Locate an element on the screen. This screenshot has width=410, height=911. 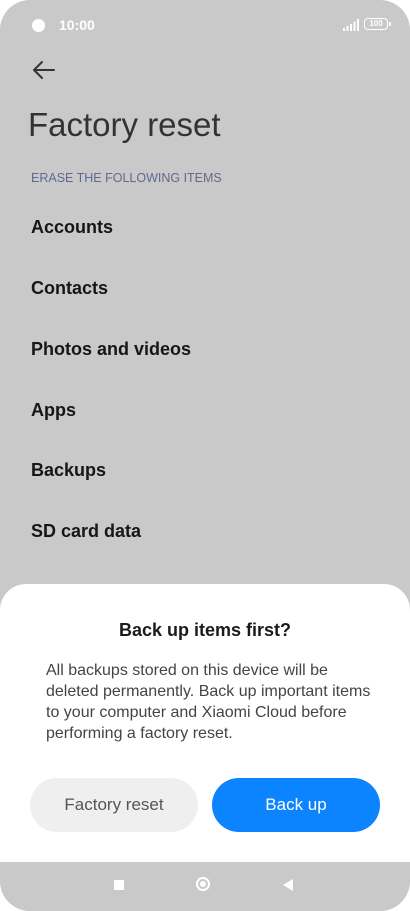
list-item-accounts: Accounts is located at coordinates (72, 227).